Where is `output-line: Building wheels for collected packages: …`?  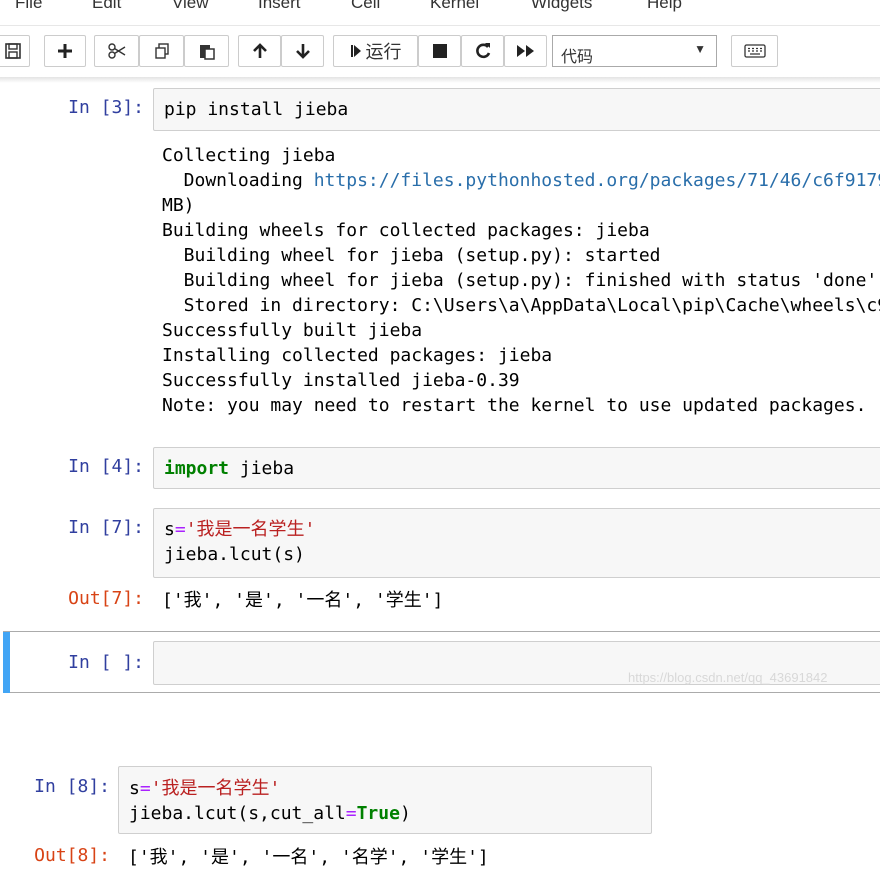
output-line: Building wheels for collected packages: … is located at coordinates (406, 230).